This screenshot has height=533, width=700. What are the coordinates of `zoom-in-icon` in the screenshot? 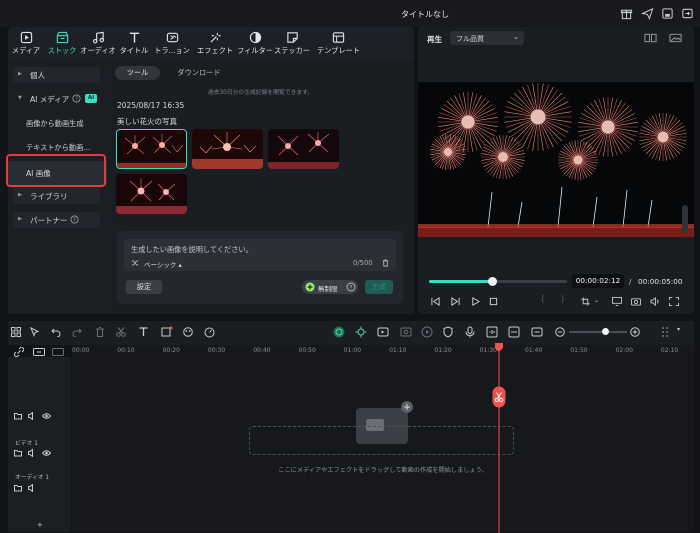 It's located at (635, 332).